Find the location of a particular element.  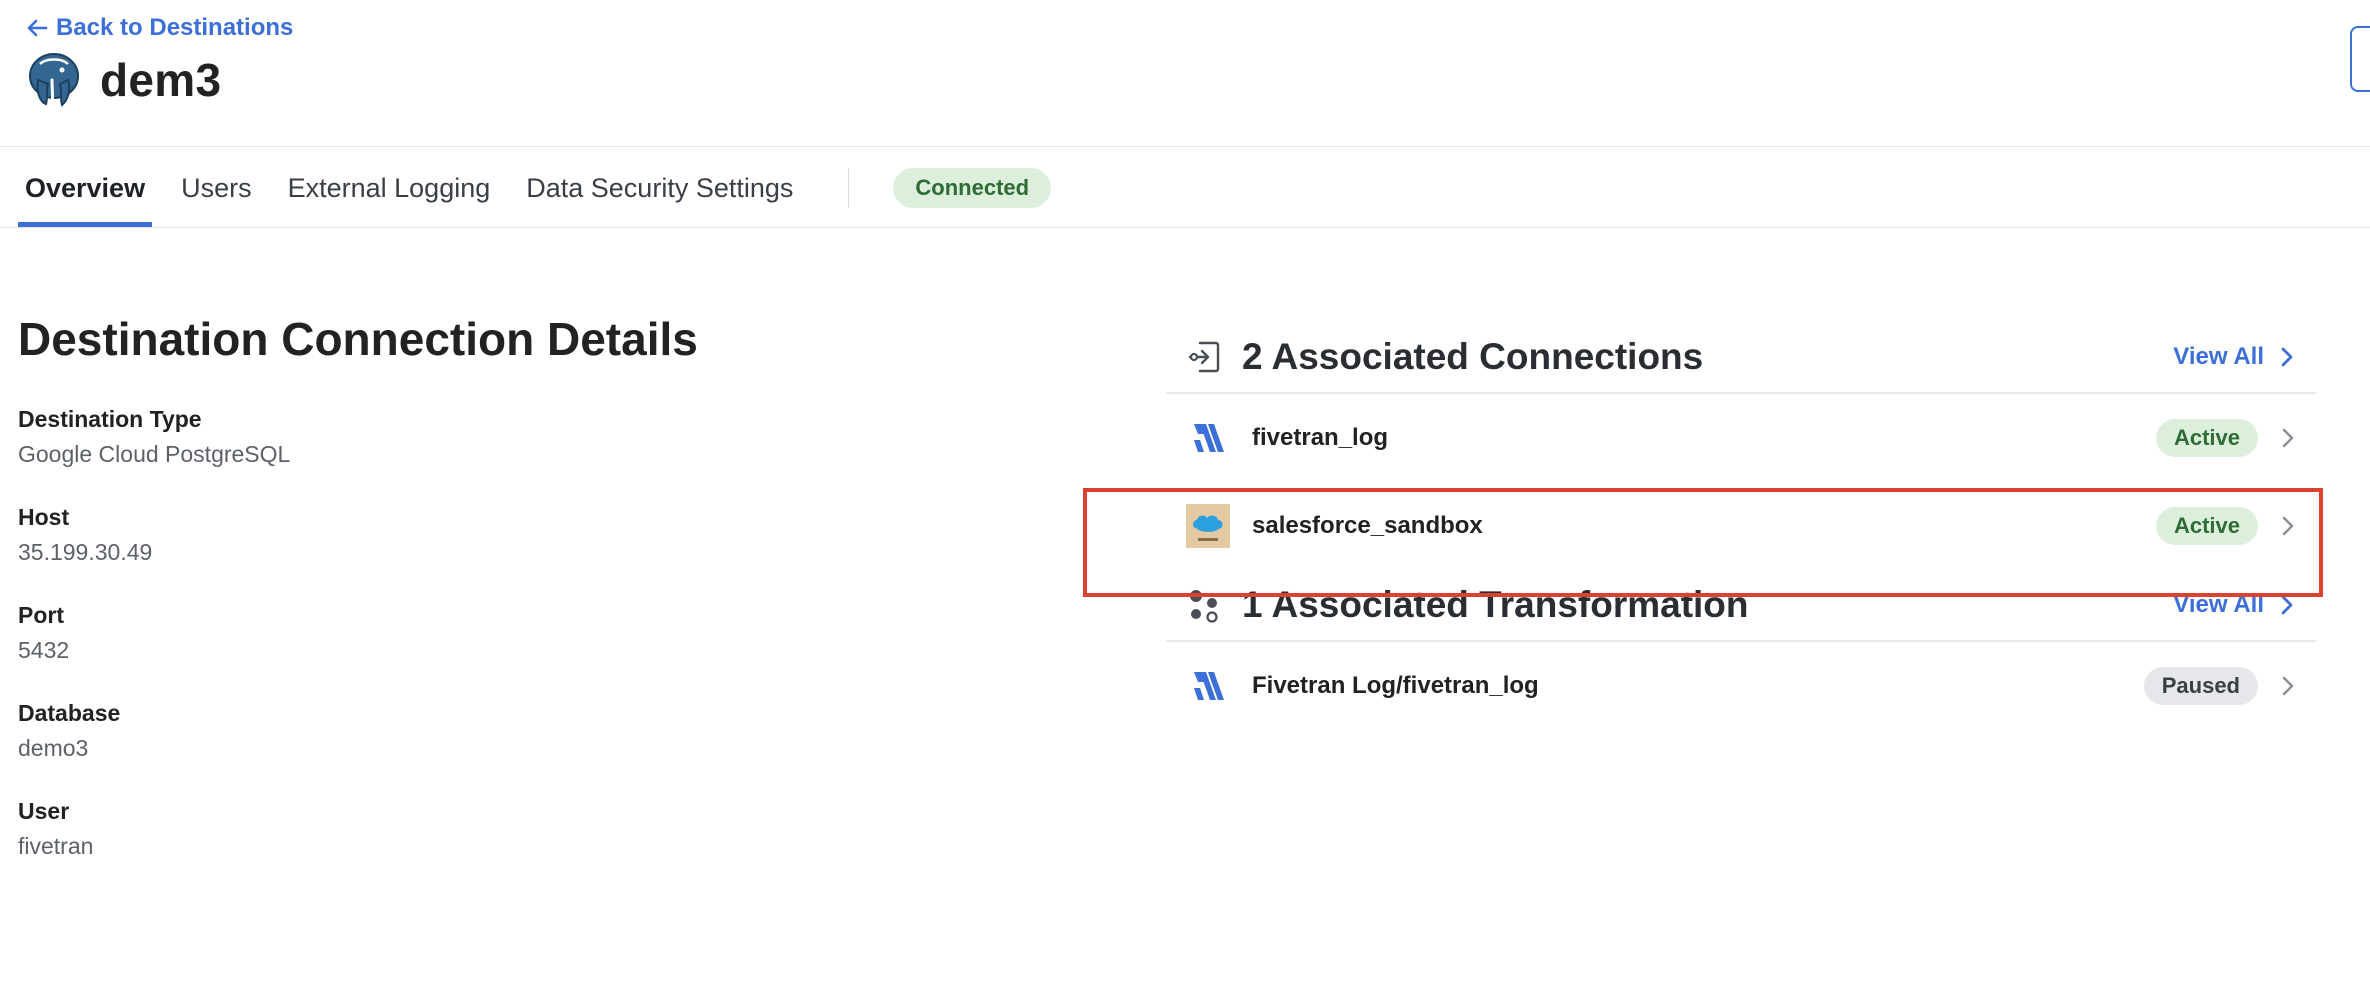

transformations-view-all-link: View All is located at coordinates (2234, 605).